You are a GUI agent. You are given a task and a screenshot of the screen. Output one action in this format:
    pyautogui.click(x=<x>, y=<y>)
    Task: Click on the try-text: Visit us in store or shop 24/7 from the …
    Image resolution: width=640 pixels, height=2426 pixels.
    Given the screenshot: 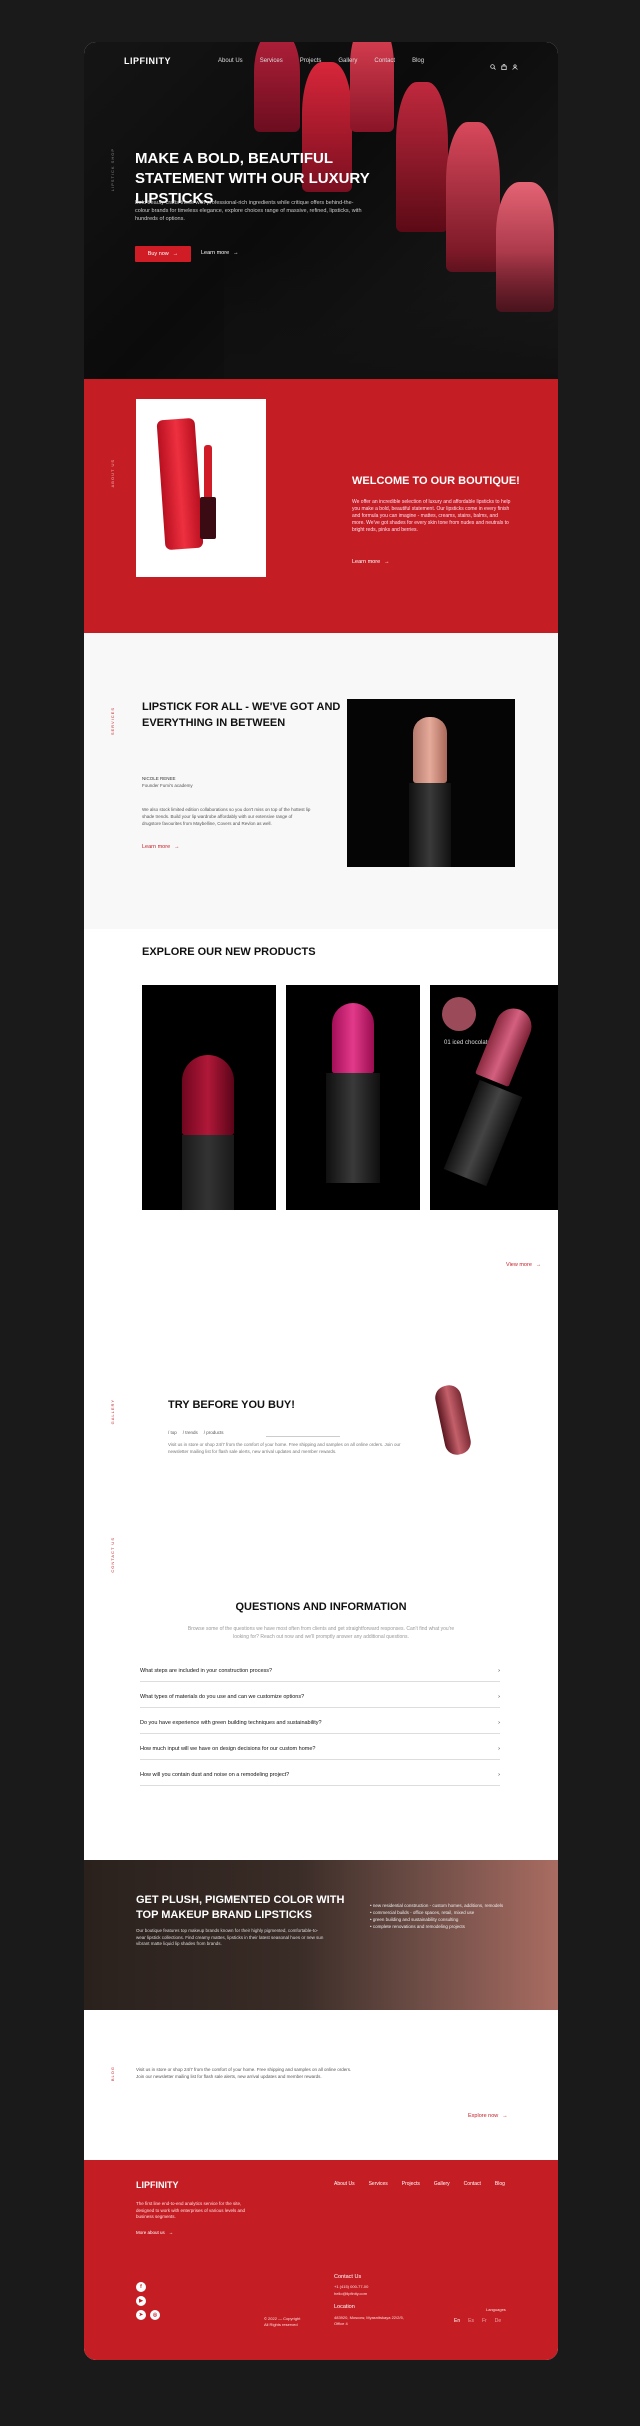 What is the action you would take?
    pyautogui.click(x=284, y=1448)
    